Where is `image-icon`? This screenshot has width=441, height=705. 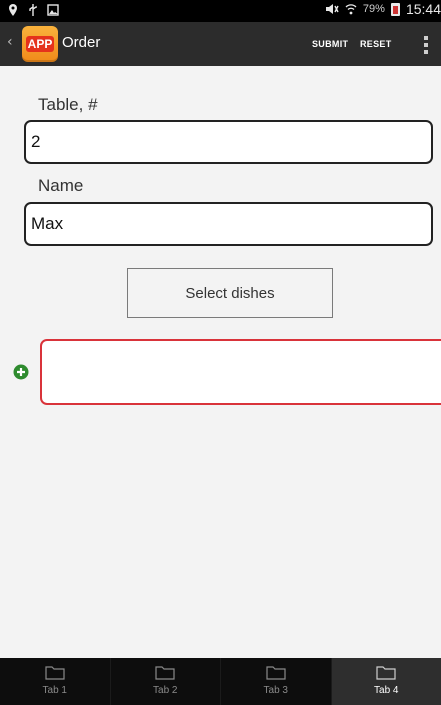
image-icon is located at coordinates (53, 10).